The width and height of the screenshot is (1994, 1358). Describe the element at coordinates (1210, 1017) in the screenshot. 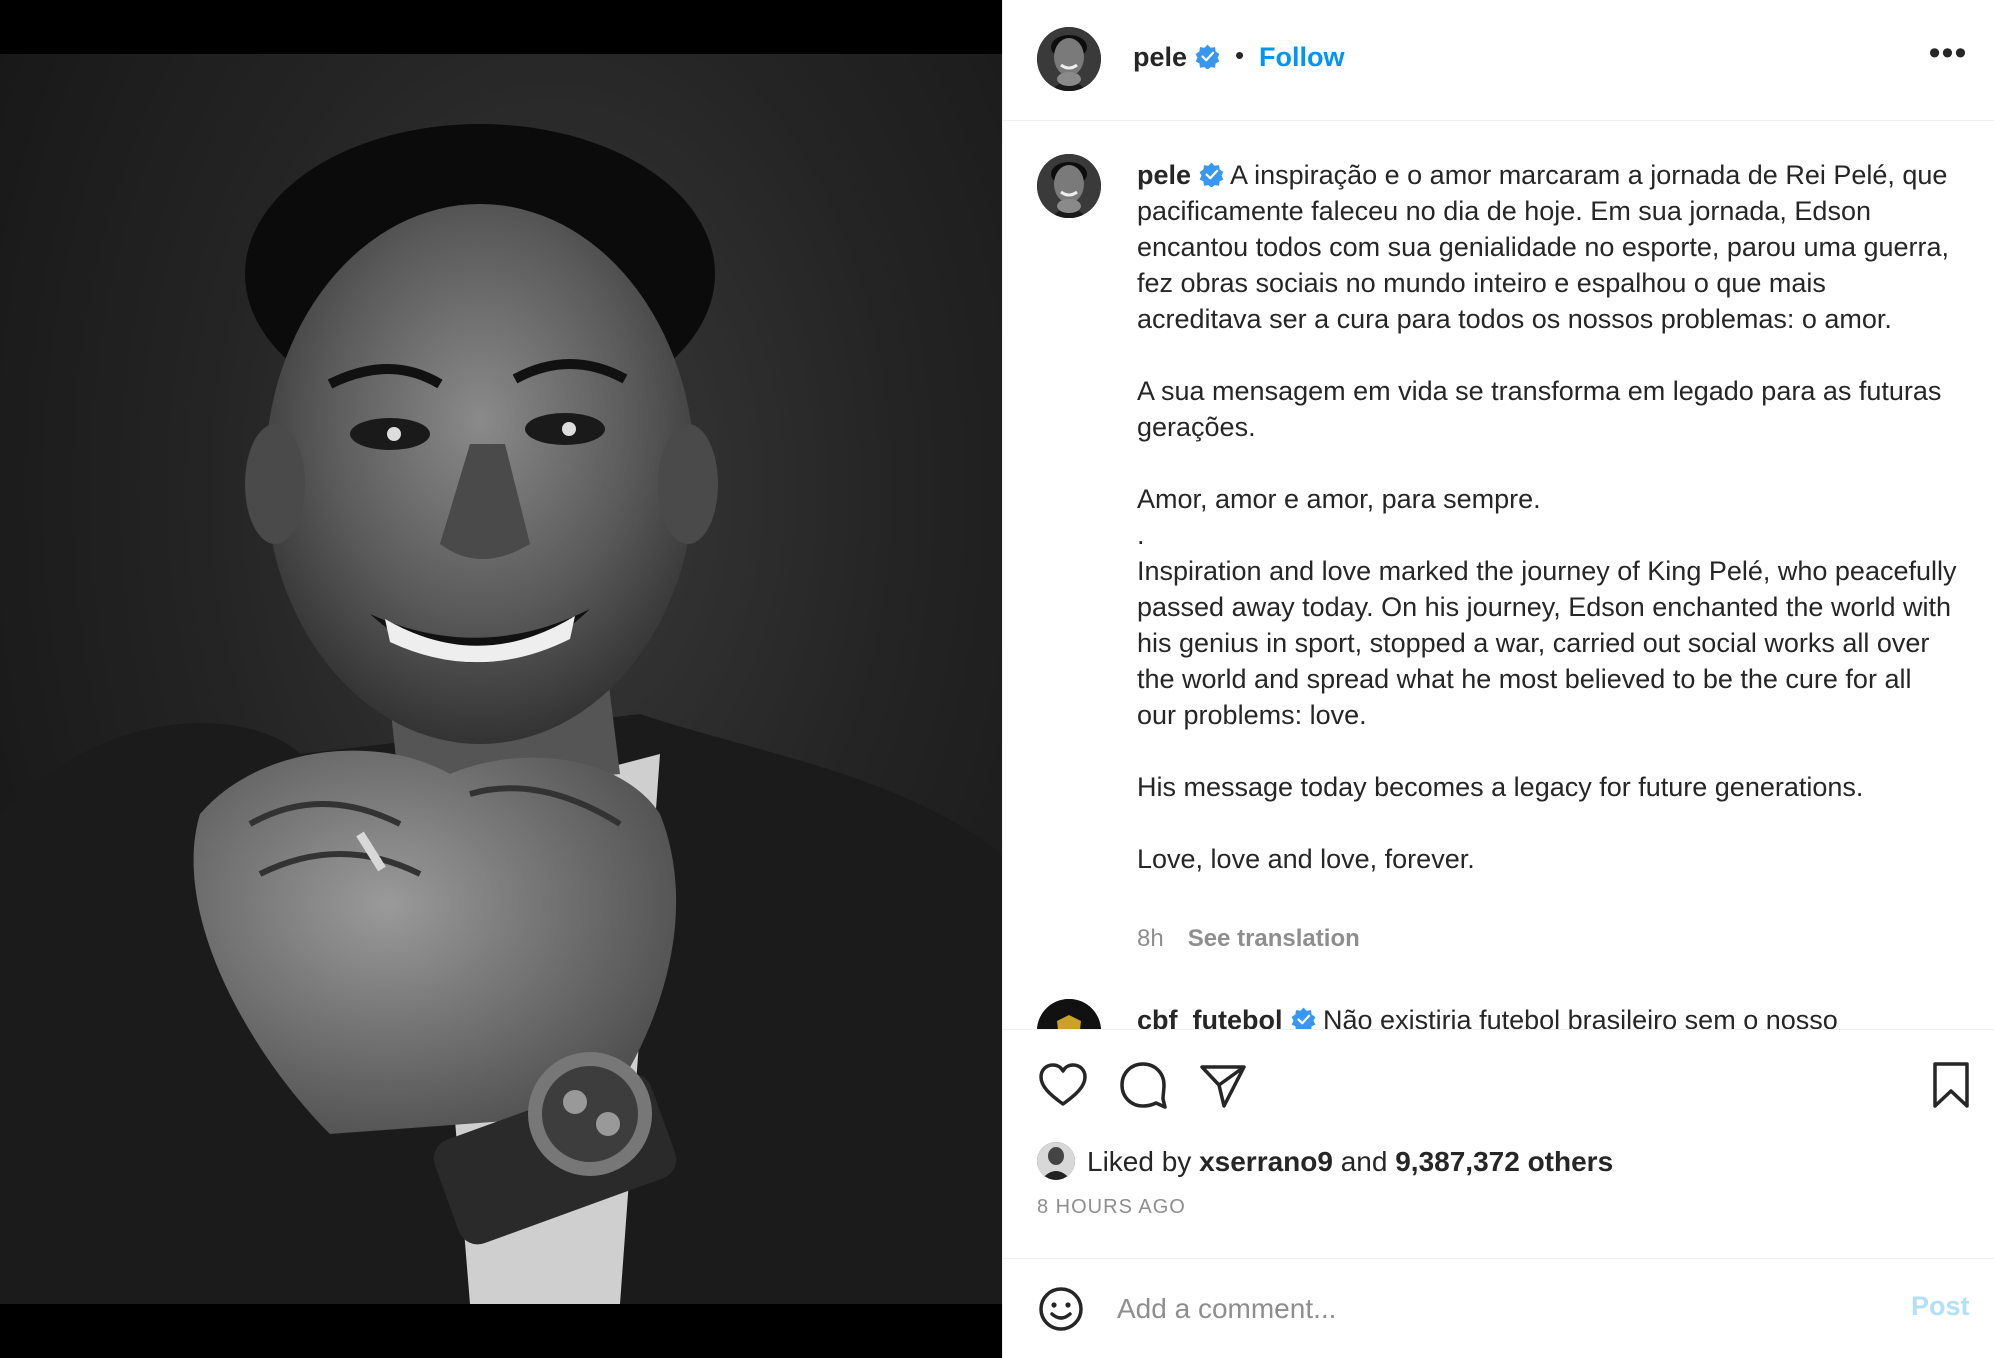

I see `commenter-username: cbf_futebol` at that location.